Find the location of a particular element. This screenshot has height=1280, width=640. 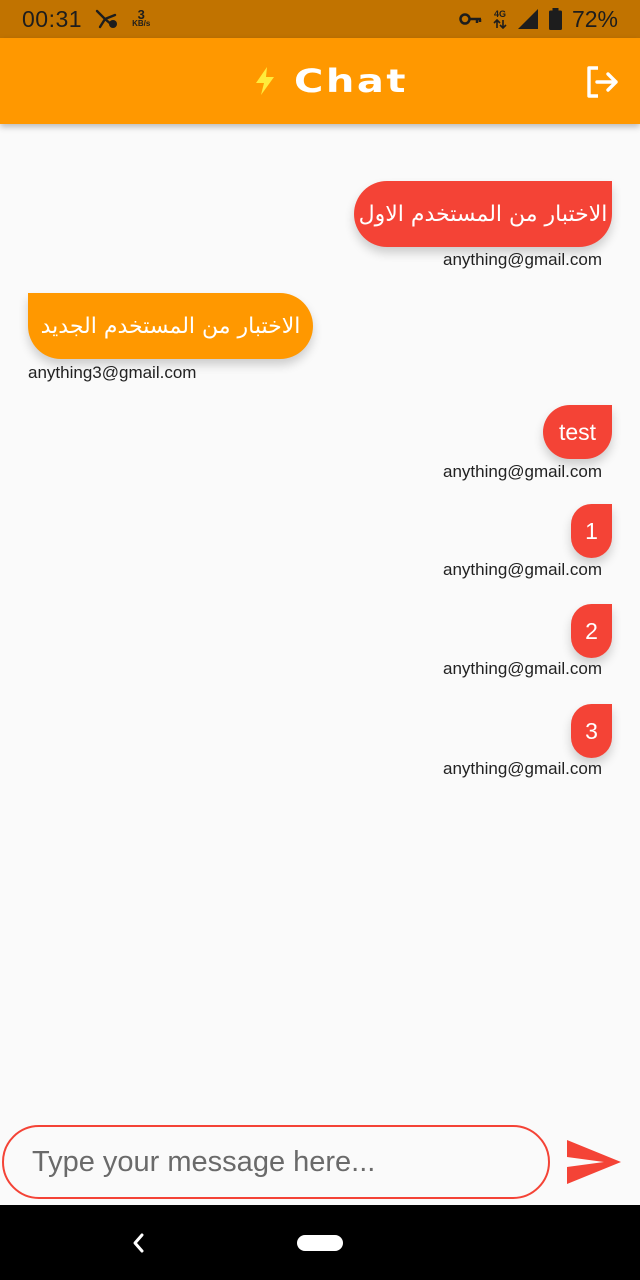

message-item: test anything@gmail.com is located at coordinates (320, 439).